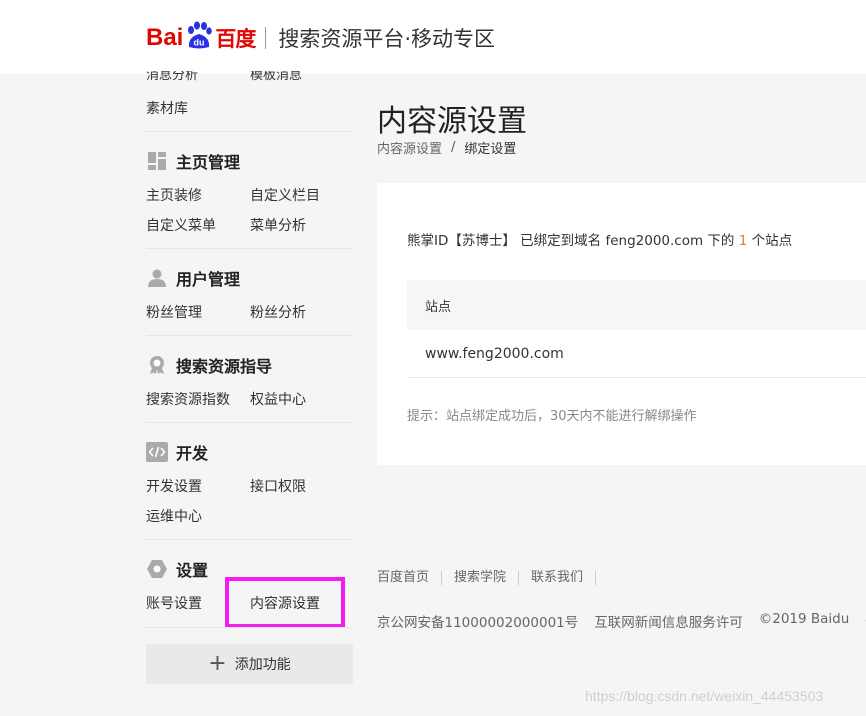  I want to click on footer-links: 百度首页 搜索学院 联系我们, so click(487, 578).